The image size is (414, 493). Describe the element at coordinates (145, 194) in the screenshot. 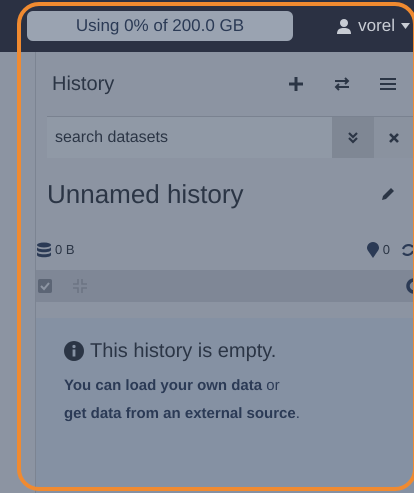

I see `history-name: Unnamed history` at that location.